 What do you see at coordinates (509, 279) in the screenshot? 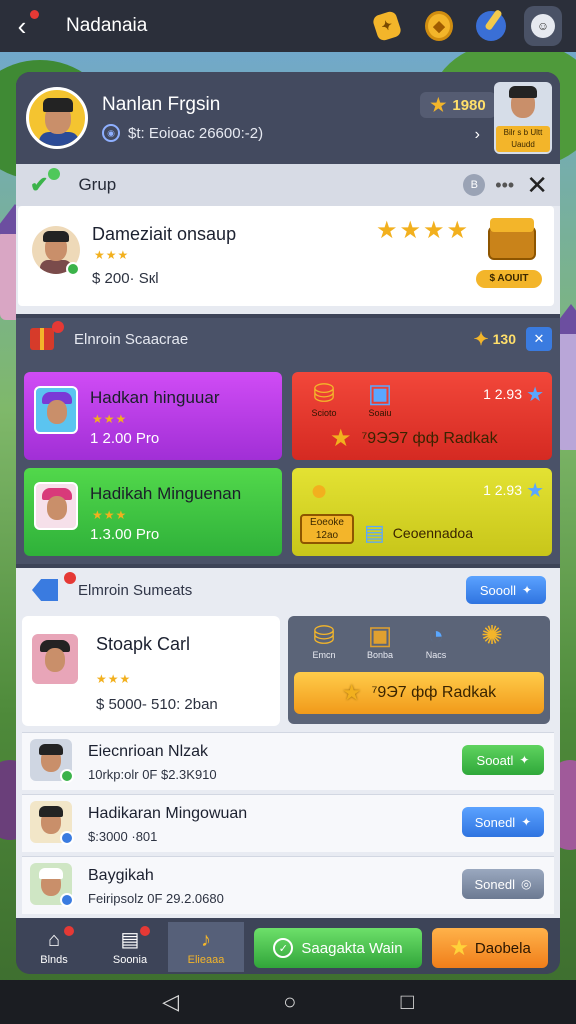
I see `chest-label: $ AOUIT` at bounding box center [509, 279].